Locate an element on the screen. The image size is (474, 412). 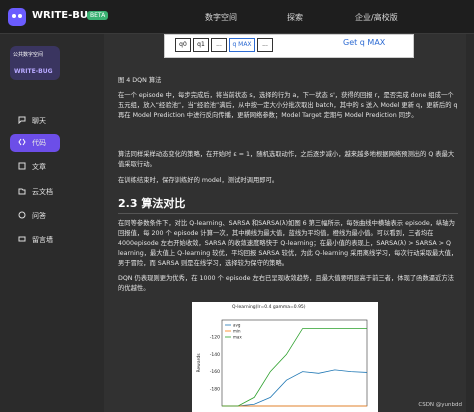
chart-canvas: -120 -140 -160 -180 Rewards avgminmax is located at coordinates (282, 363).